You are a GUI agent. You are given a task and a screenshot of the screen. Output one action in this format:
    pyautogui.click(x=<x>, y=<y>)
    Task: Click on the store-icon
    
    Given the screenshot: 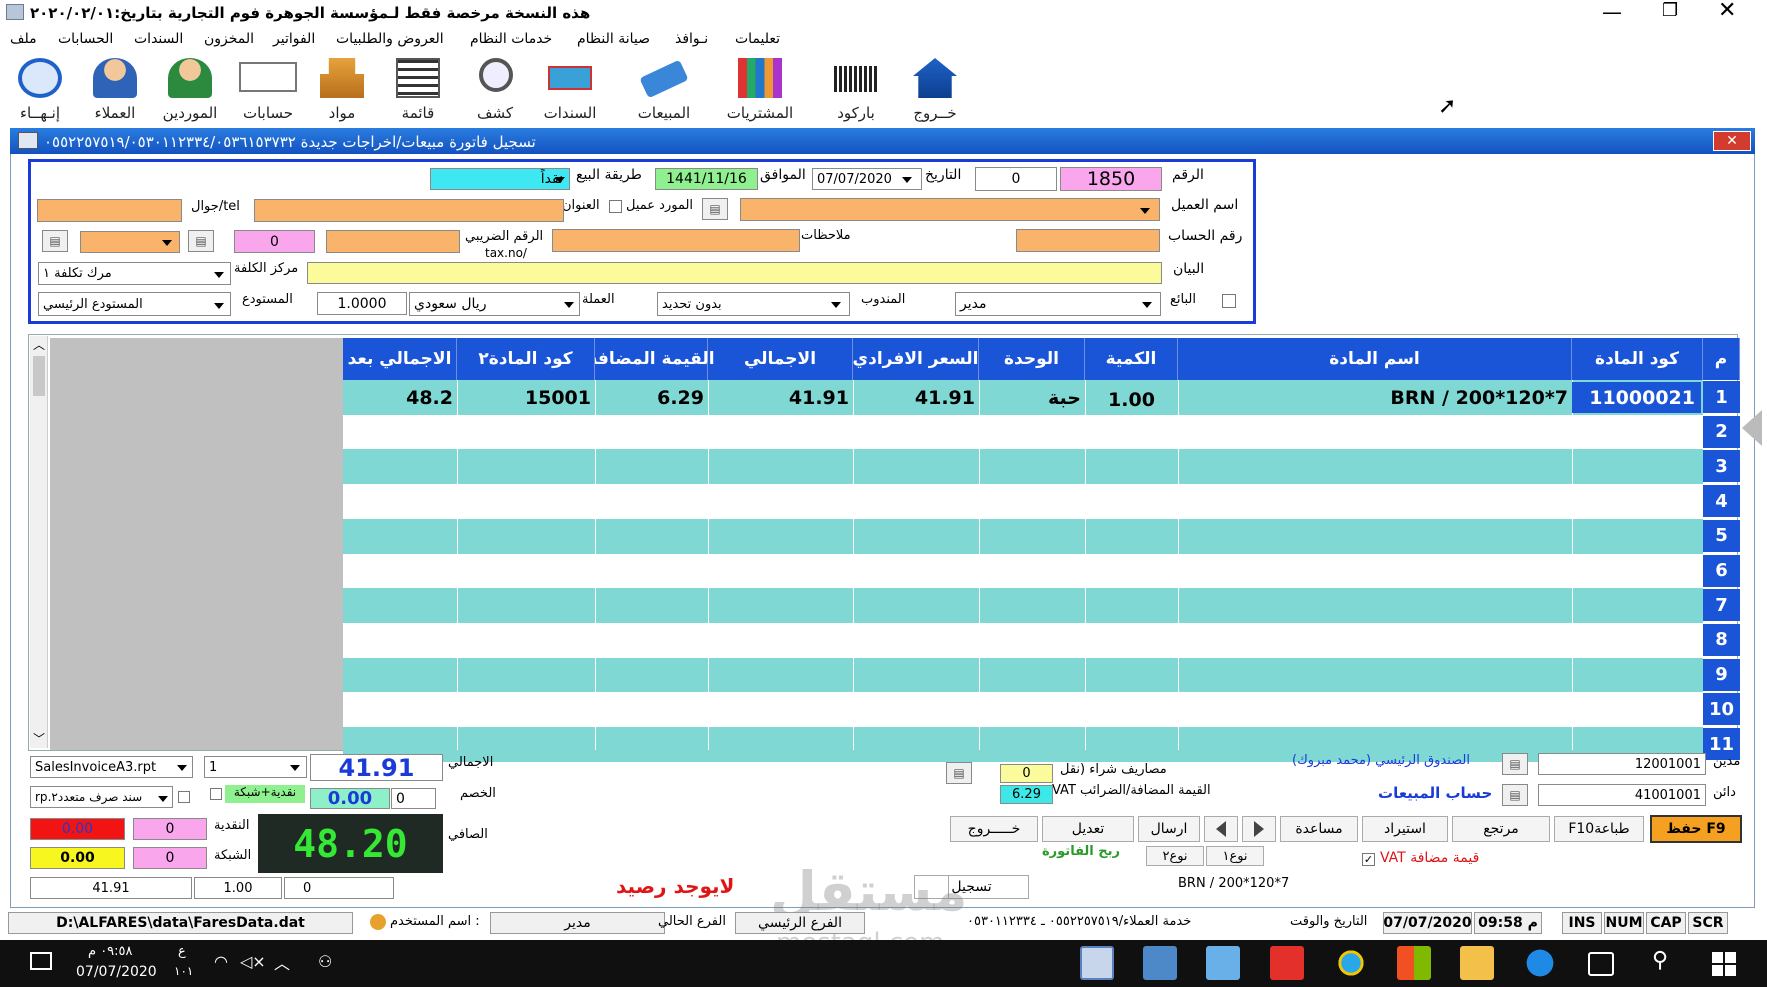 What is the action you would take?
    pyautogui.click(x=1414, y=963)
    